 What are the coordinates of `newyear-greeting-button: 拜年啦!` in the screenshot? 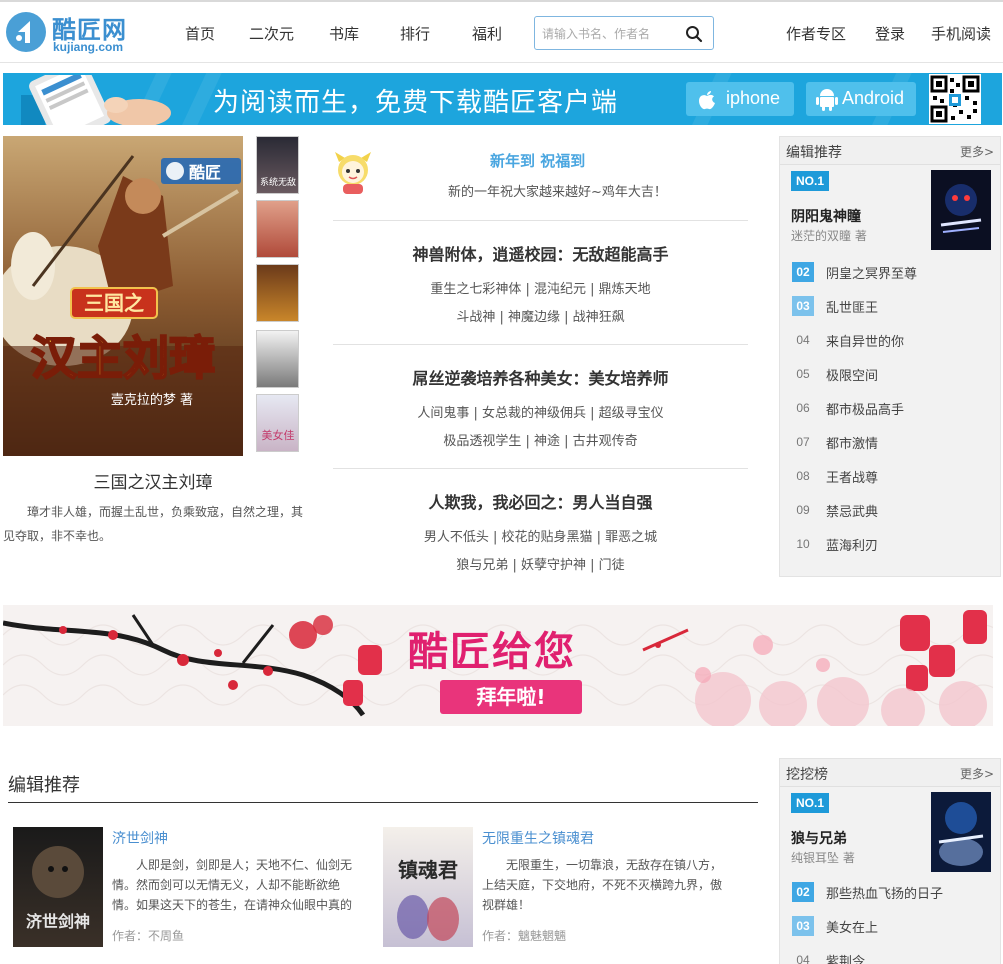 It's located at (511, 697).